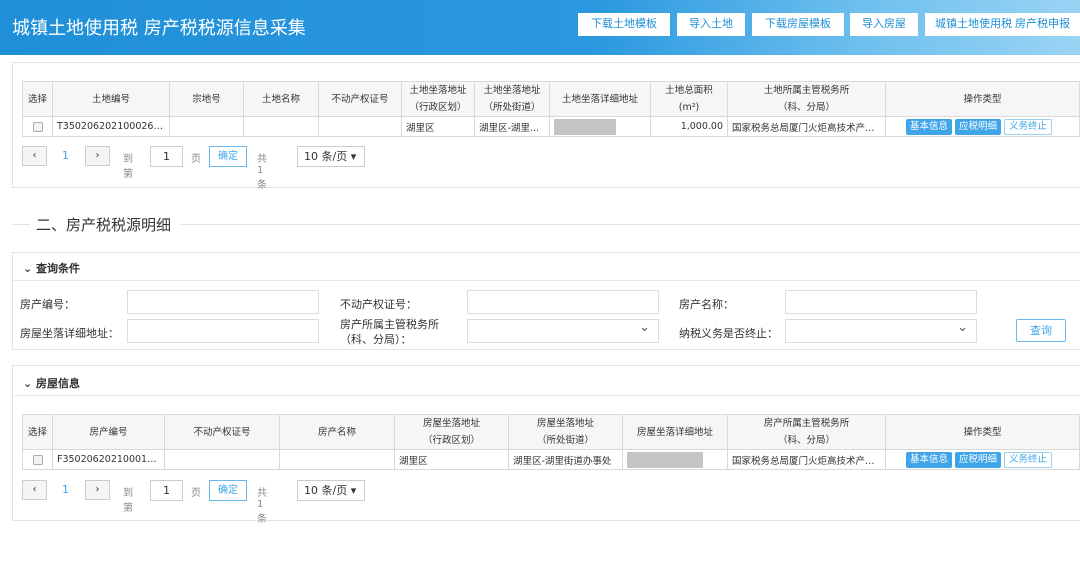 The width and height of the screenshot is (1080, 562). I want to click on cert-label: 不动产权证号：, so click(378, 304).